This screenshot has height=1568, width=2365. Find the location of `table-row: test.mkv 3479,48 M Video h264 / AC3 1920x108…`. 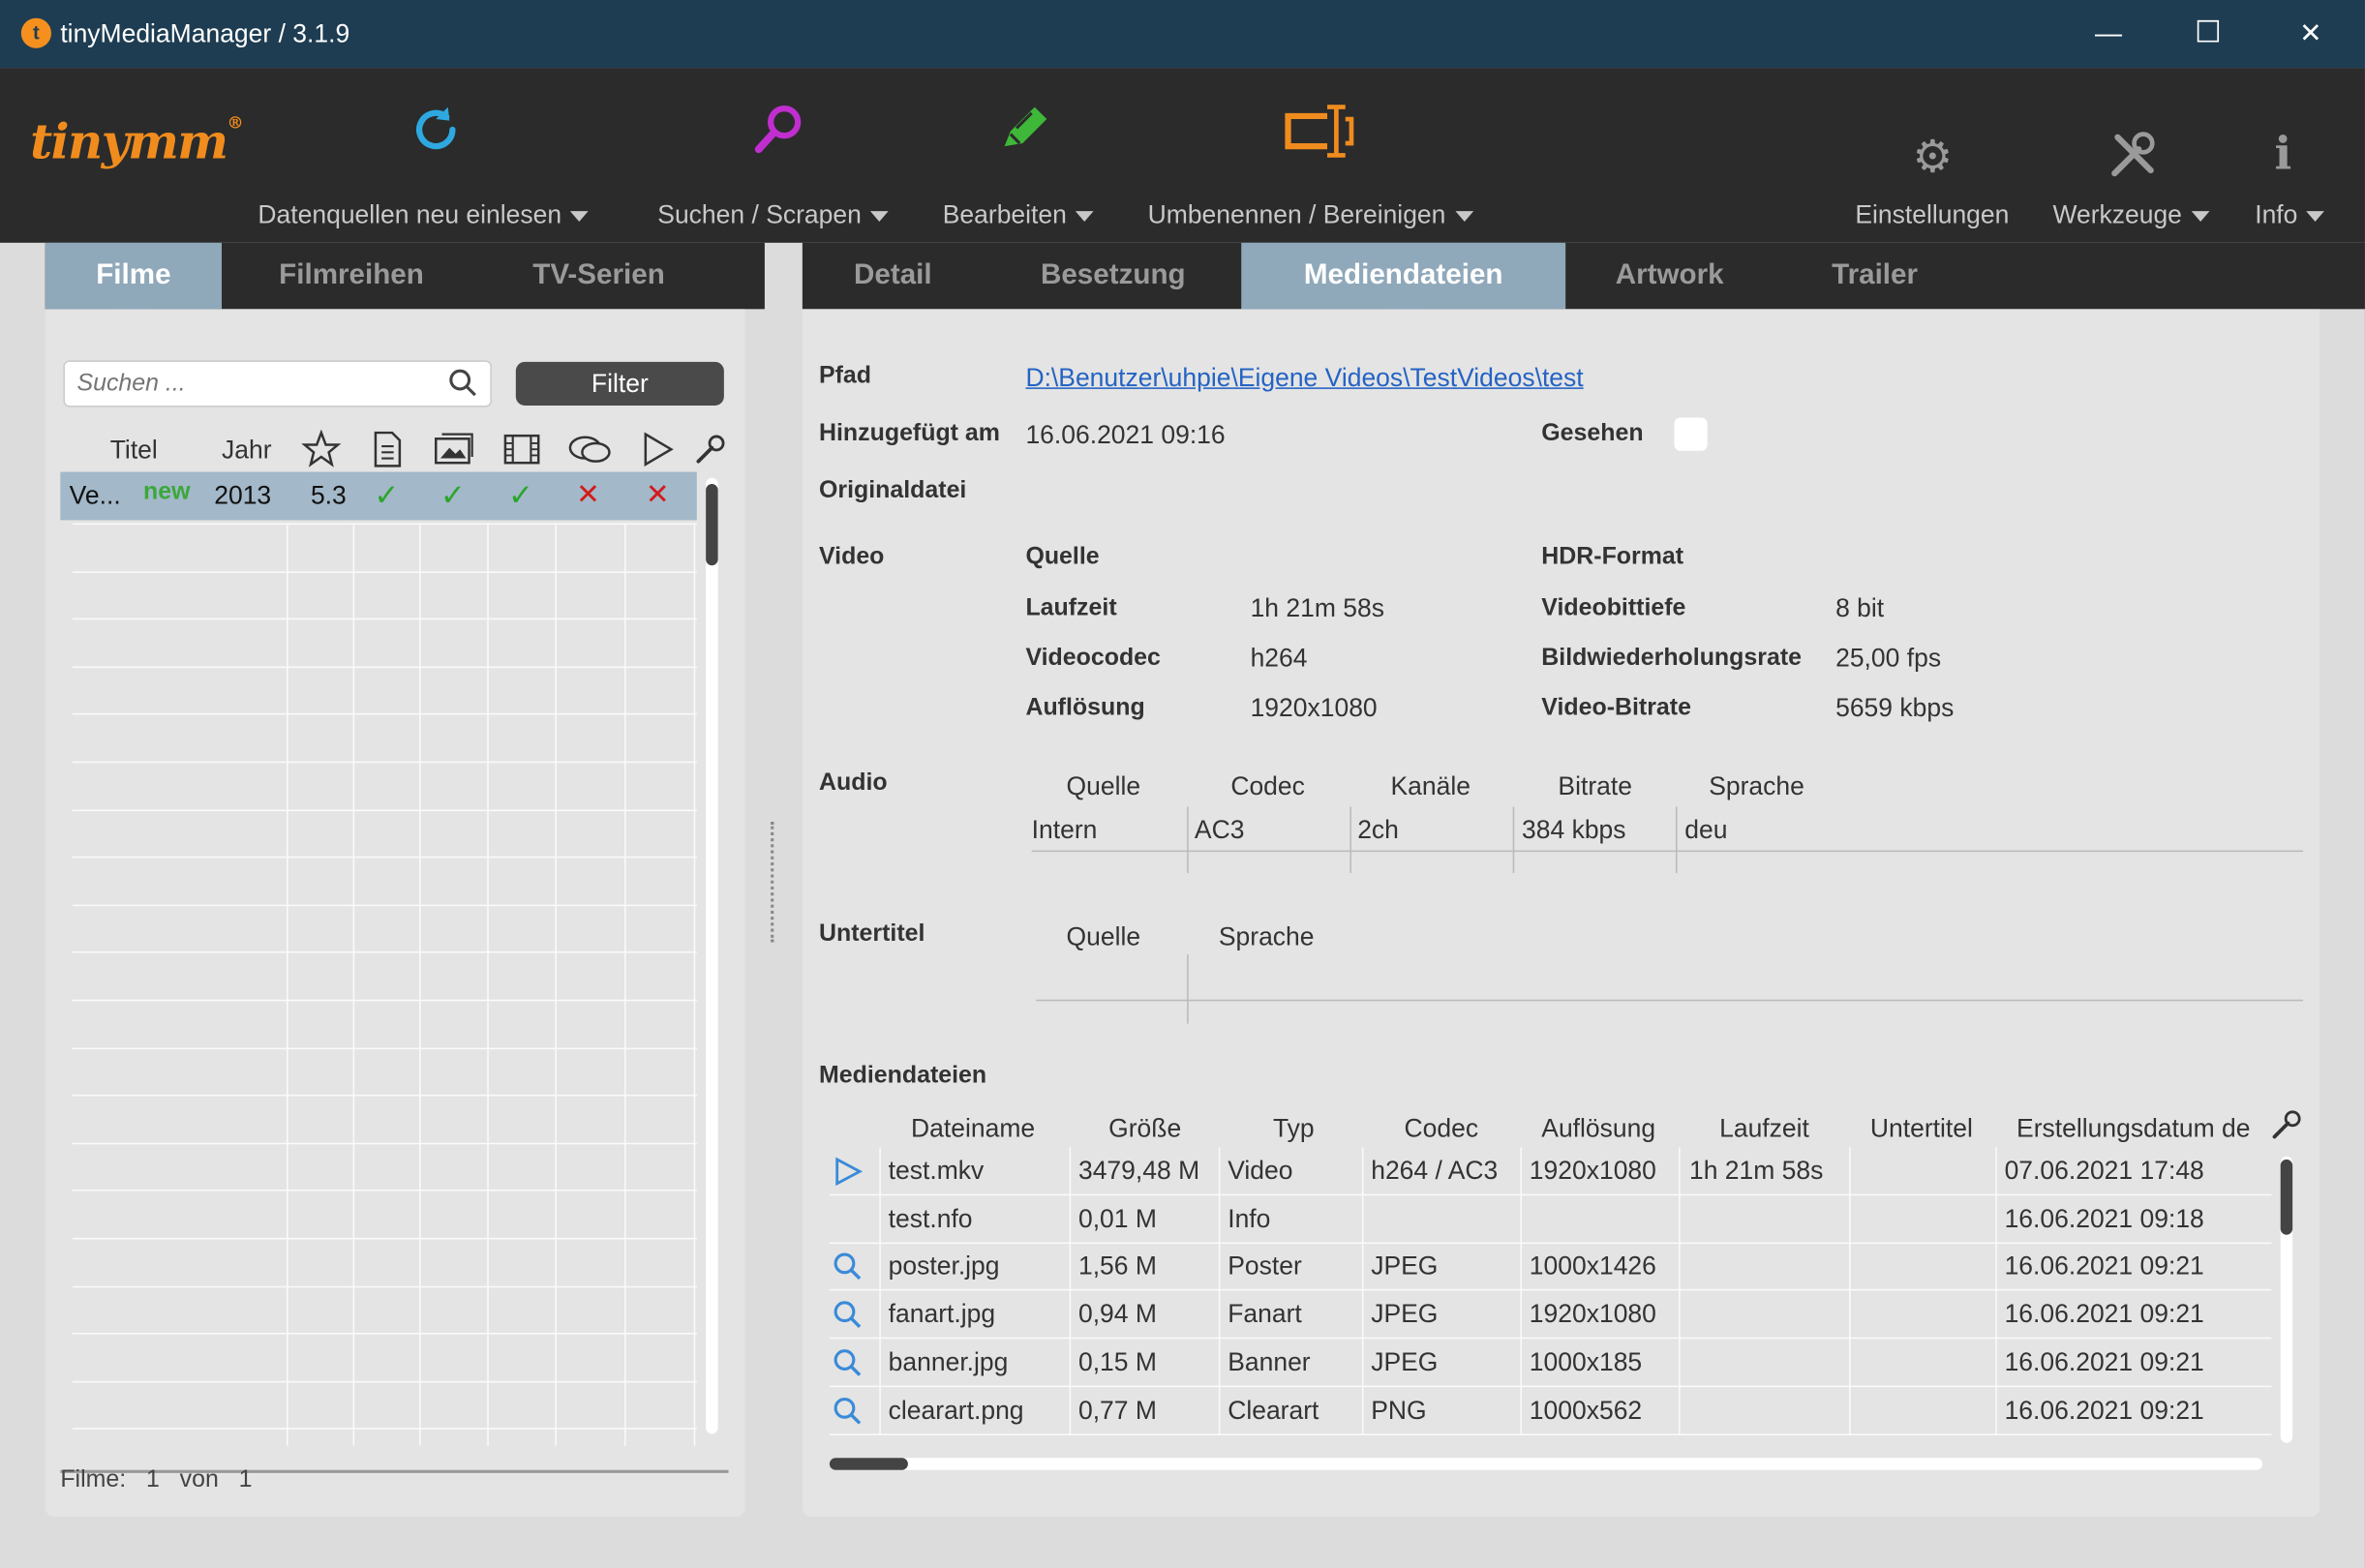

table-row: test.mkv 3479,48 M Video h264 / AC3 1920x108… is located at coordinates (1550, 1171).